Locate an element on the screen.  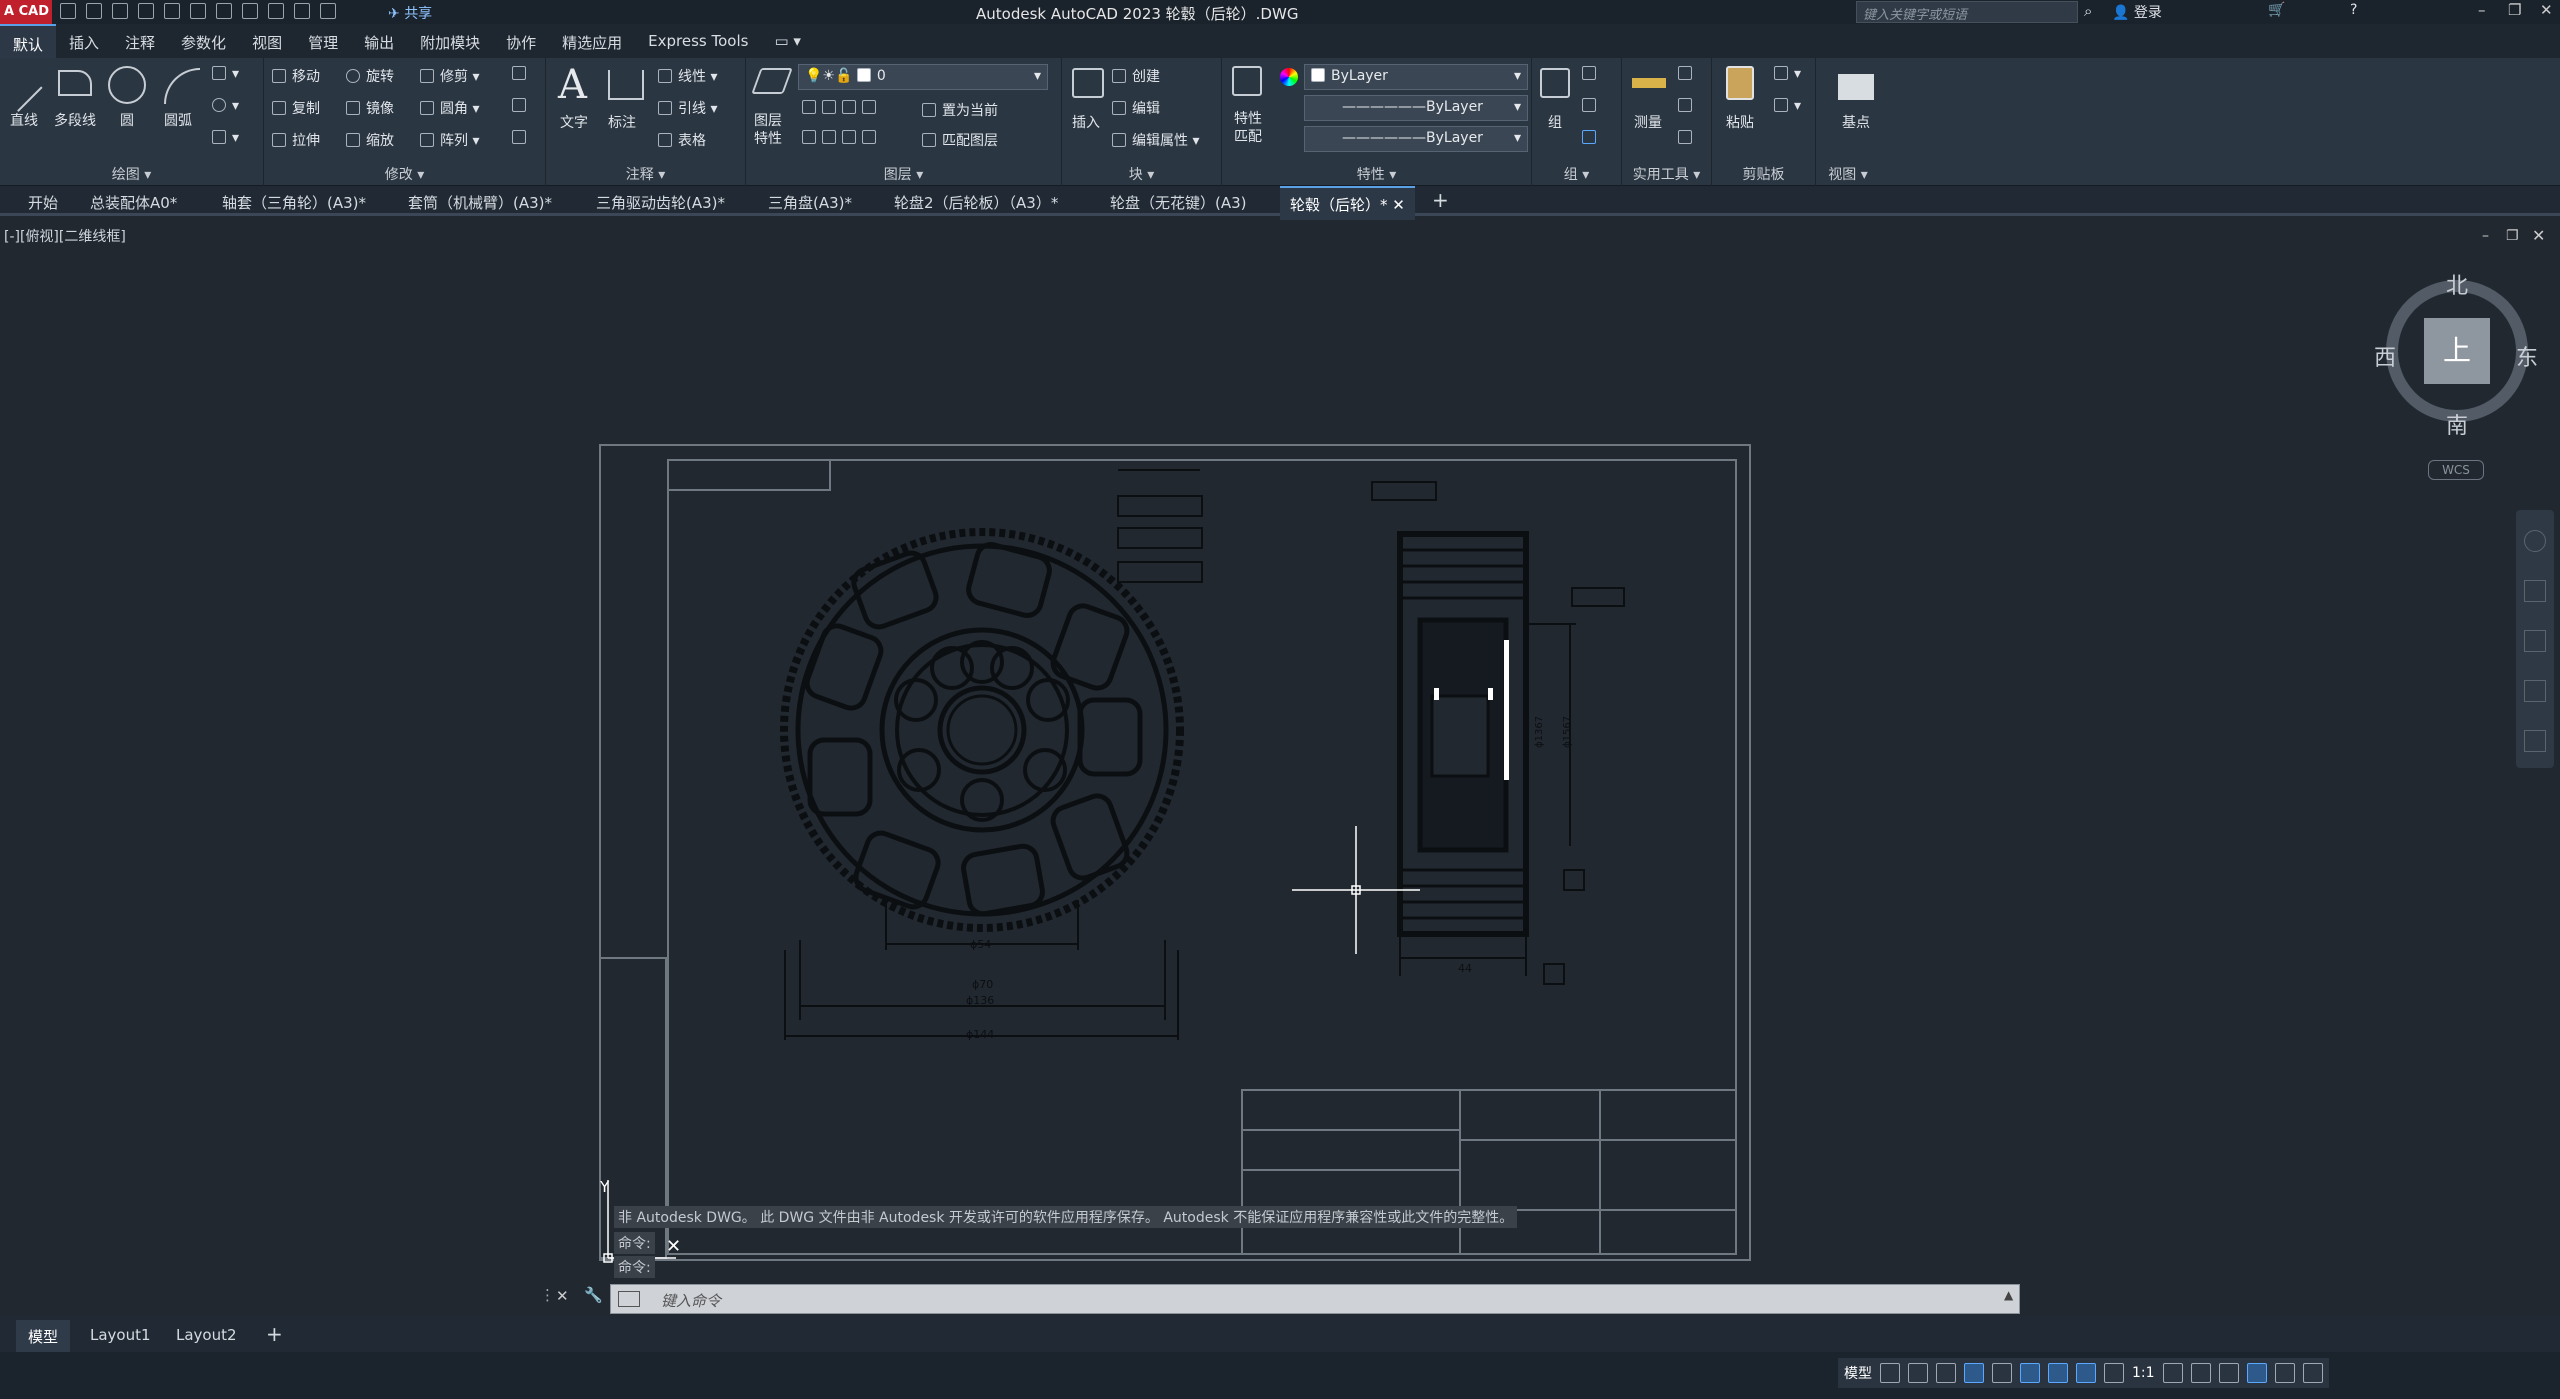
command-grip-icon: ⋮ is located at coordinates (547, 1295).